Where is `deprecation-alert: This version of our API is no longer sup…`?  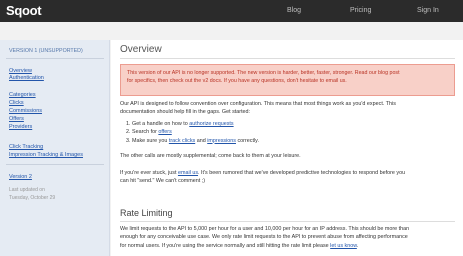
deprecation-alert: This version of our API is no longer sup… is located at coordinates (287, 80).